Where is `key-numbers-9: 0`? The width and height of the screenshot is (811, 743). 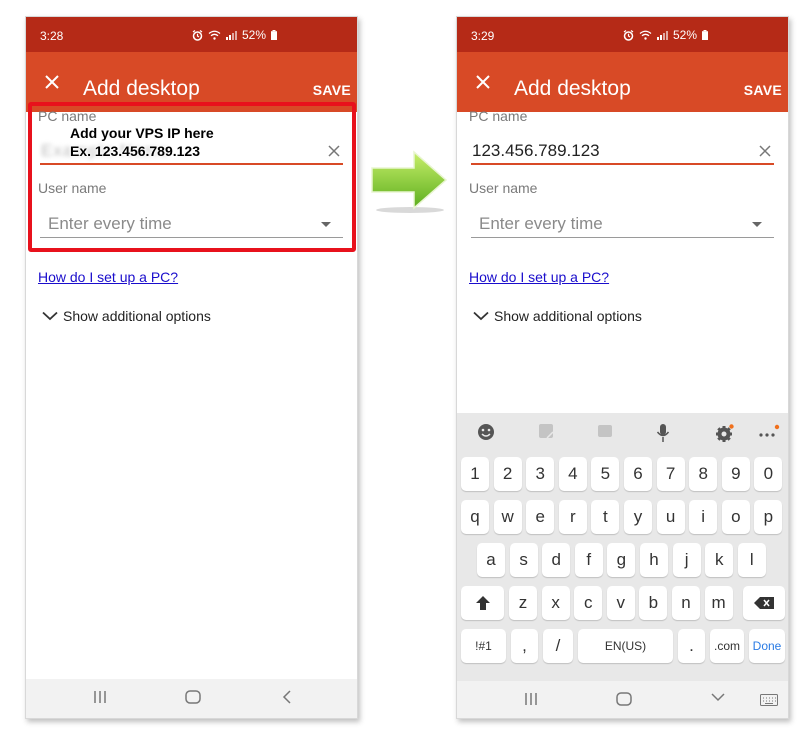 key-numbers-9: 0 is located at coordinates (768, 474).